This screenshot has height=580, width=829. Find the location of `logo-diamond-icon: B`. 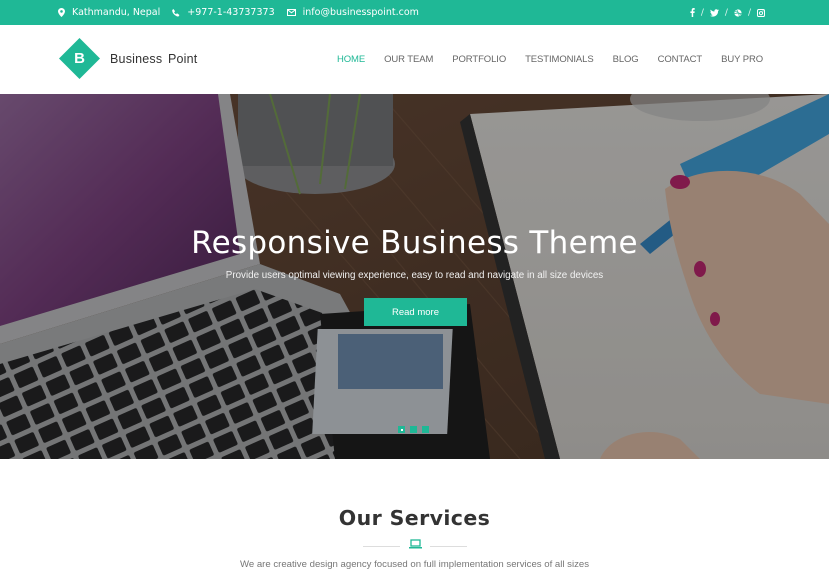

logo-diamond-icon: B is located at coordinates (79, 58).